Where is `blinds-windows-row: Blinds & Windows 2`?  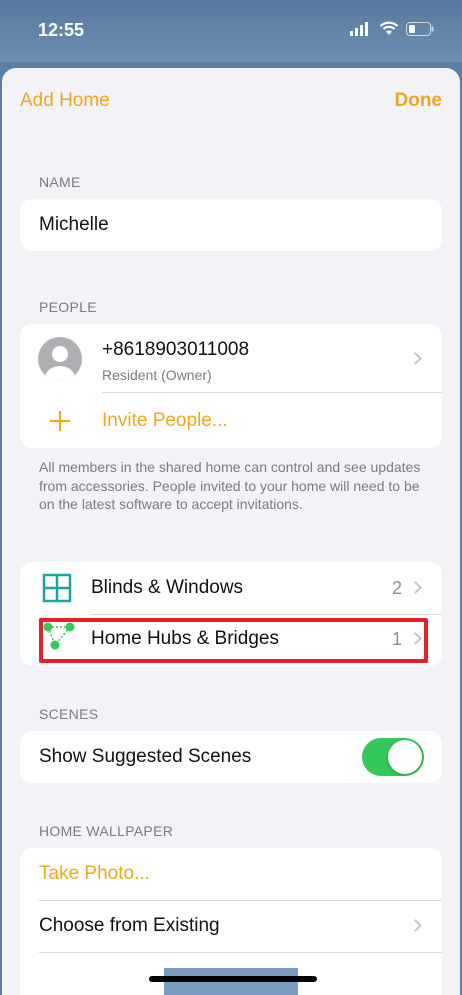
blinds-windows-row: Blinds & Windows 2 is located at coordinates (231, 588).